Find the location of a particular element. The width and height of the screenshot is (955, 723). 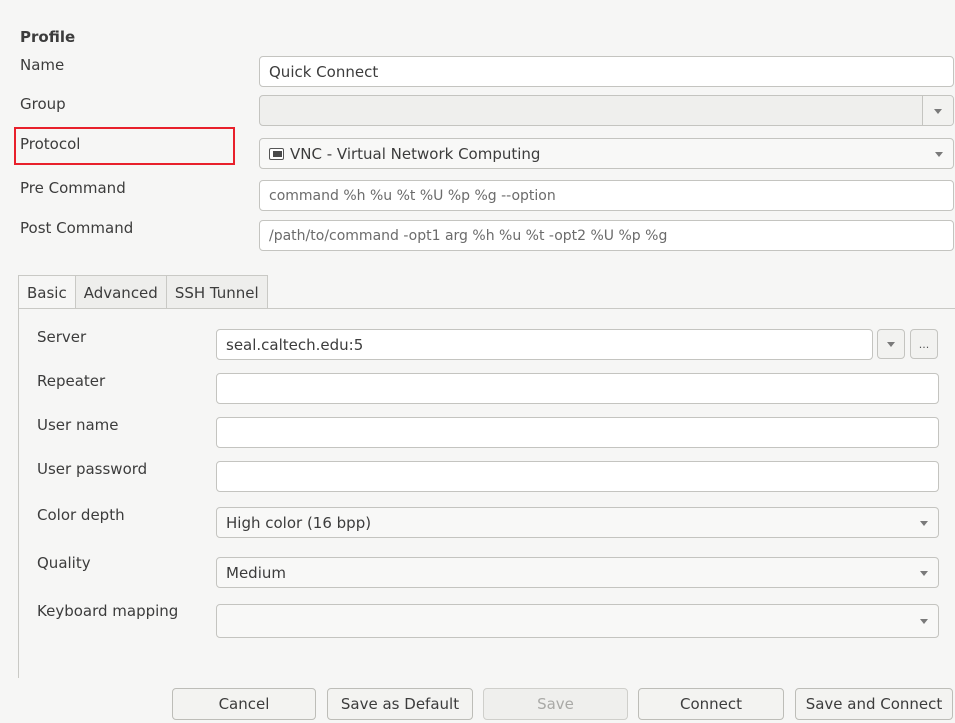

precommand-placeholder: command %h %u %t %U %p %g --option is located at coordinates (412, 195).